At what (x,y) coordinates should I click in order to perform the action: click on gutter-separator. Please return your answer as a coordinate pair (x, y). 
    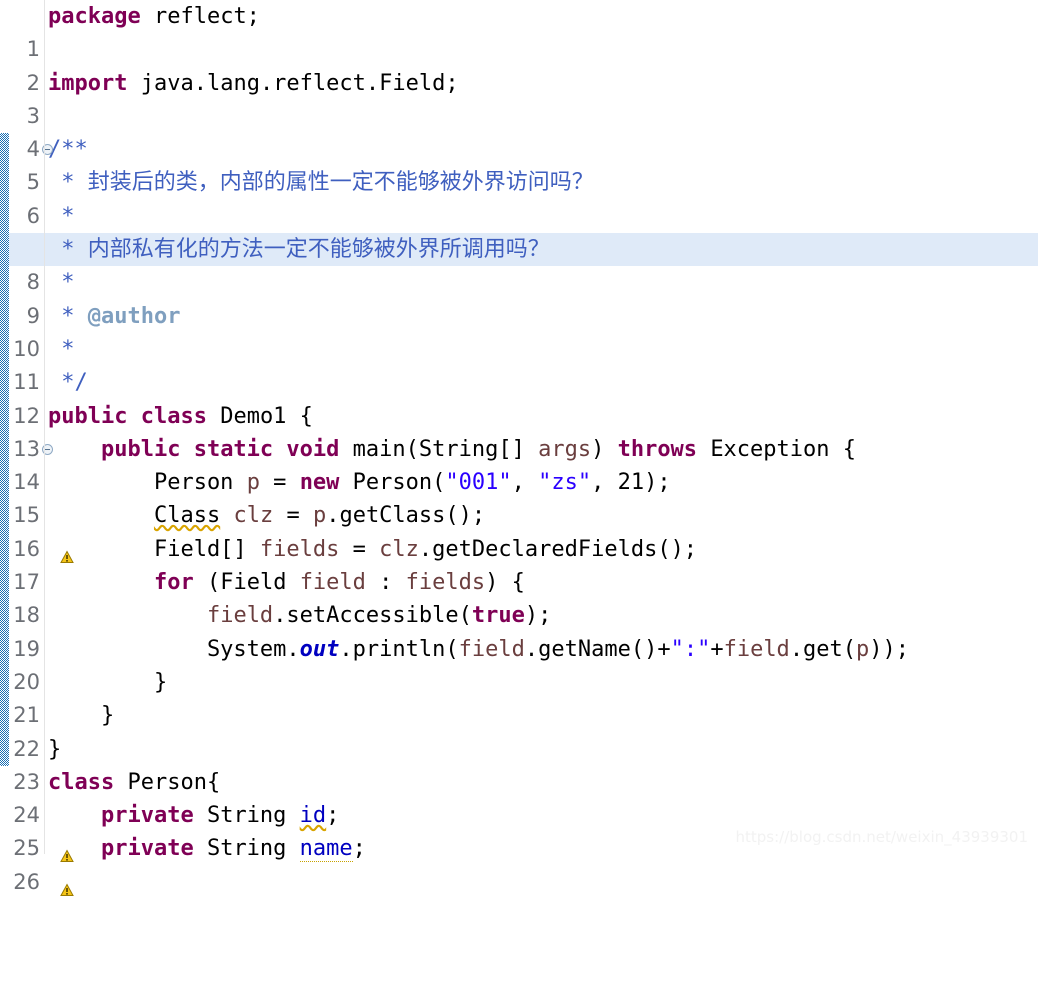
    Looking at the image, I should click on (44, 427).